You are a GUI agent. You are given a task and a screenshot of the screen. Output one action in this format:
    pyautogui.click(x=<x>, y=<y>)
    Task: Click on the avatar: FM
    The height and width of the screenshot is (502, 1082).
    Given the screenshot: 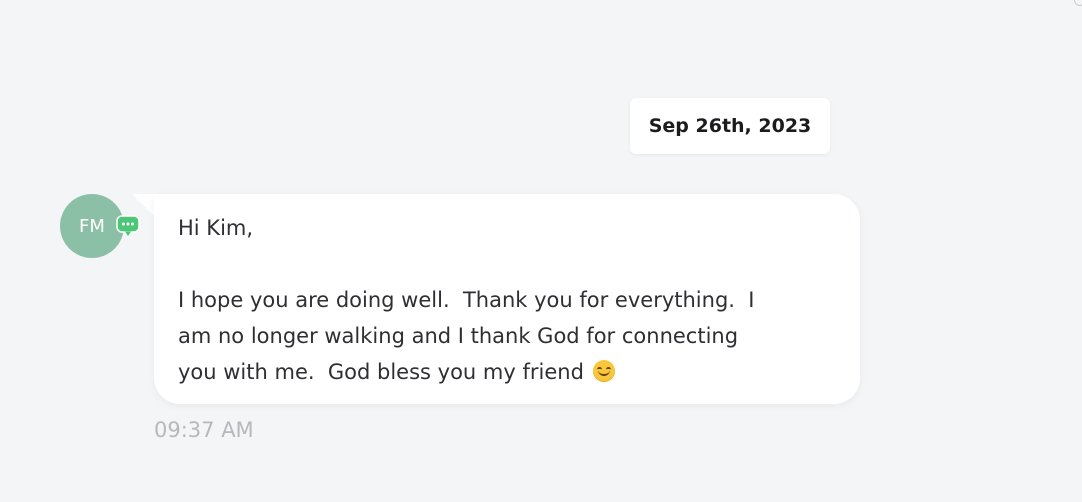 What is the action you would take?
    pyautogui.click(x=92, y=226)
    